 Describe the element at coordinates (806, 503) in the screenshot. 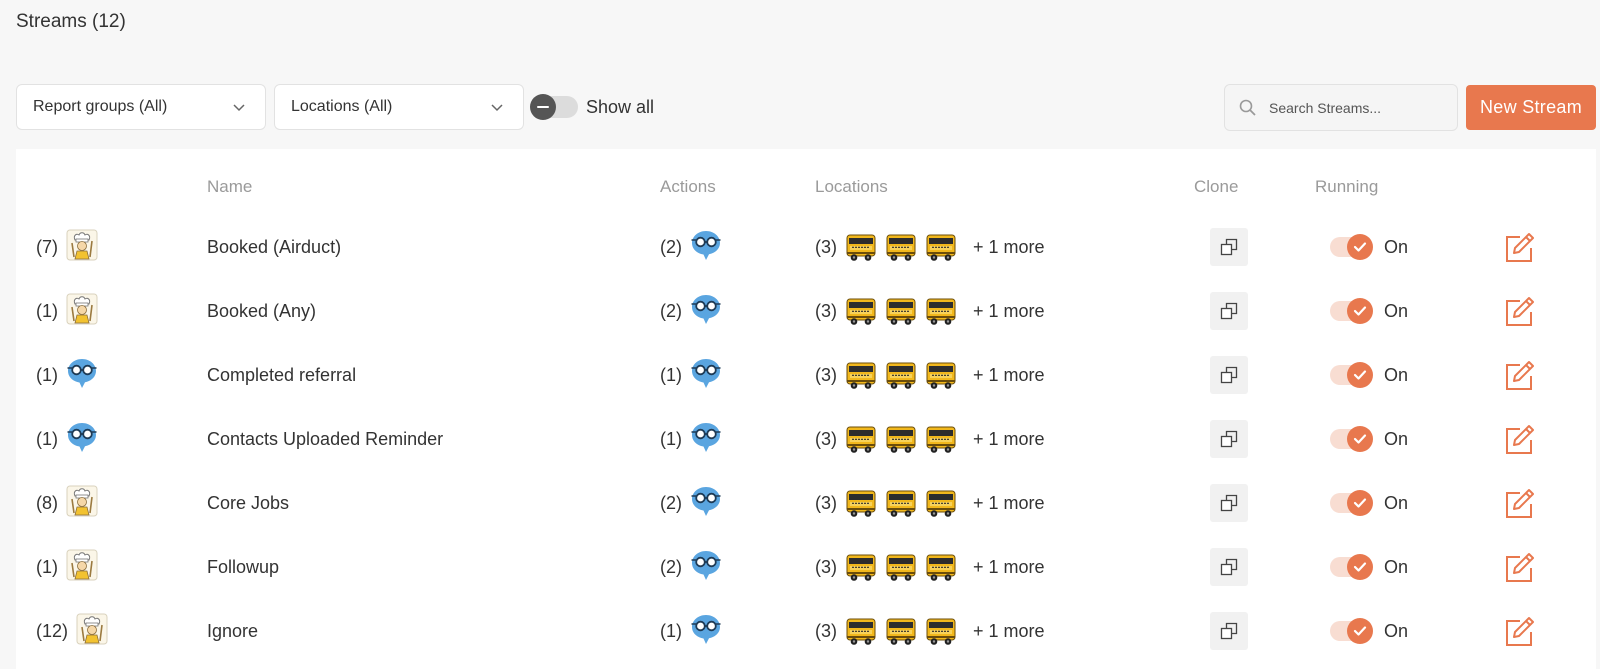

I see `table-row: (8) Core Jobs (2) (3) + 1 more On` at that location.